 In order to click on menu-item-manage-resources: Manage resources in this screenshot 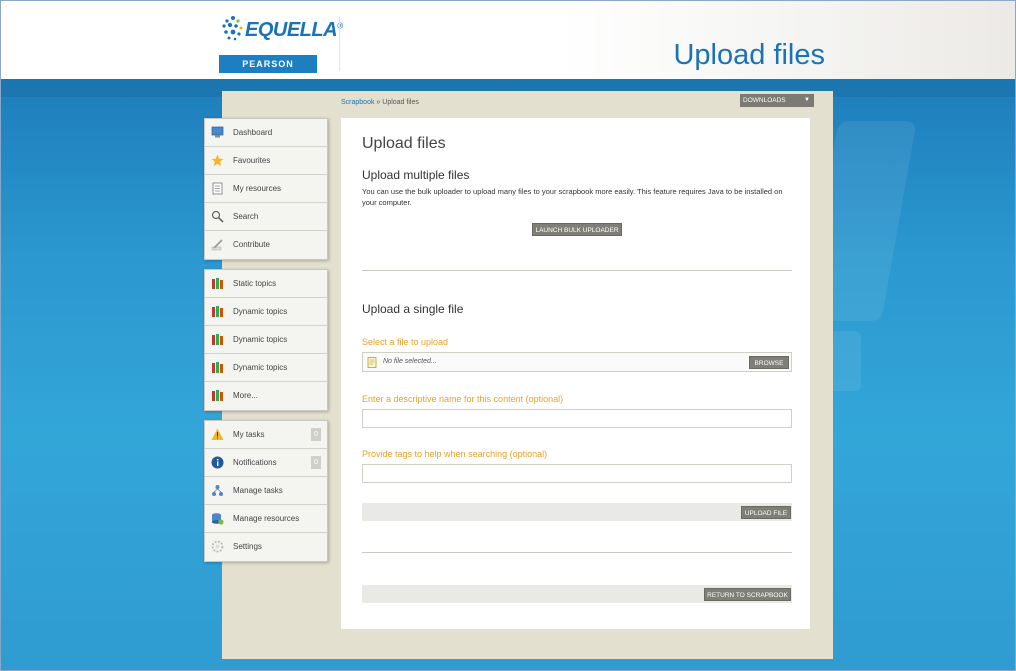, I will do `click(266, 519)`.